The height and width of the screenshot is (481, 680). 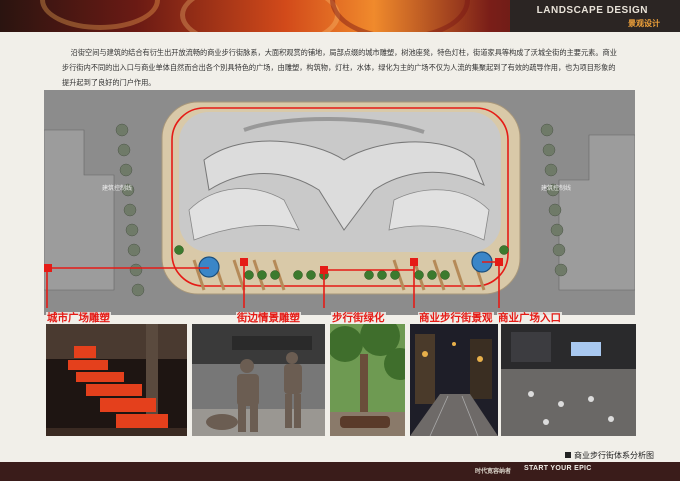 I want to click on footer-tagline-cn: 时代宽容纳者, so click(x=493, y=471).